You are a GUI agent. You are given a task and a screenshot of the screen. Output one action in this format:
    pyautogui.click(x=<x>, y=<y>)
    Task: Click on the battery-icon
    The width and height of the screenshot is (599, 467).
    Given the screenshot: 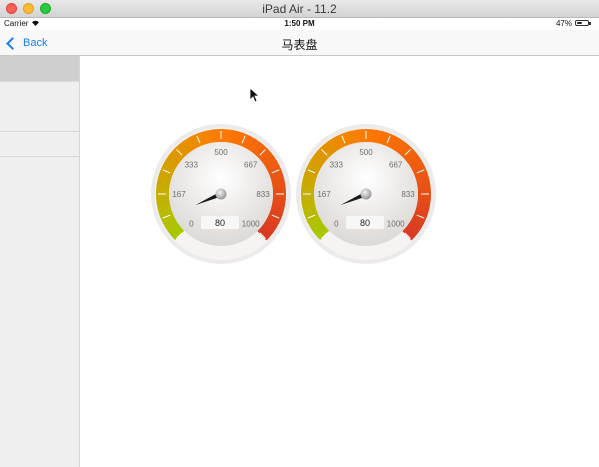 What is the action you would take?
    pyautogui.click(x=582, y=23)
    